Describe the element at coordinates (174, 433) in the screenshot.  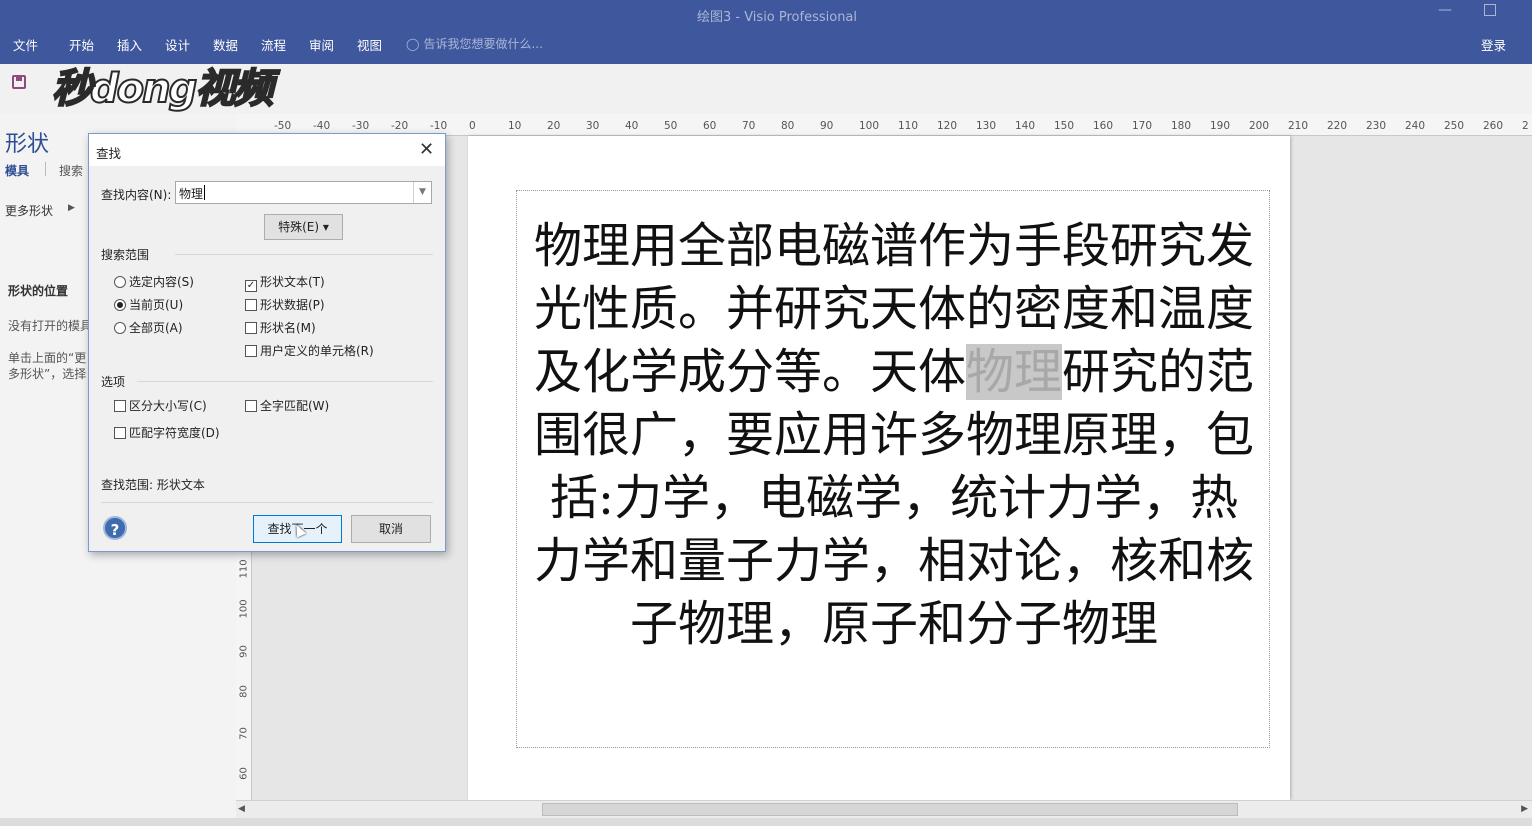
I see `checkbox-label: 匹配字符宽度(D)` at that location.